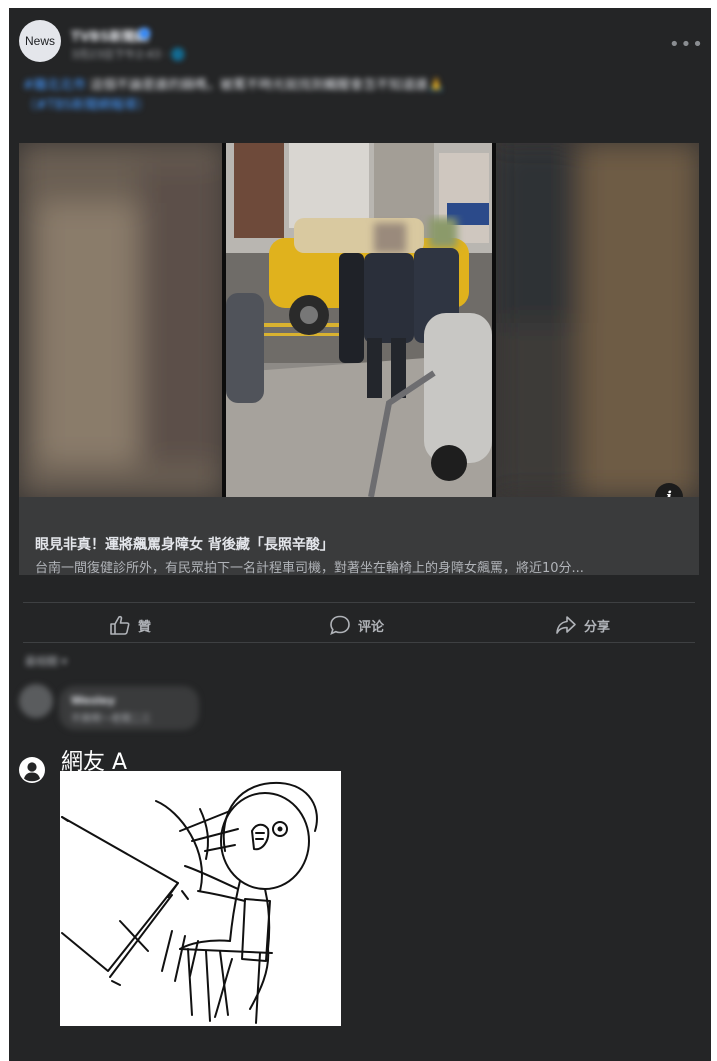 This screenshot has height=1061, width=717. What do you see at coordinates (86, 105) in the screenshot?
I see `post-source-link: （#TBS新聞網報導）` at bounding box center [86, 105].